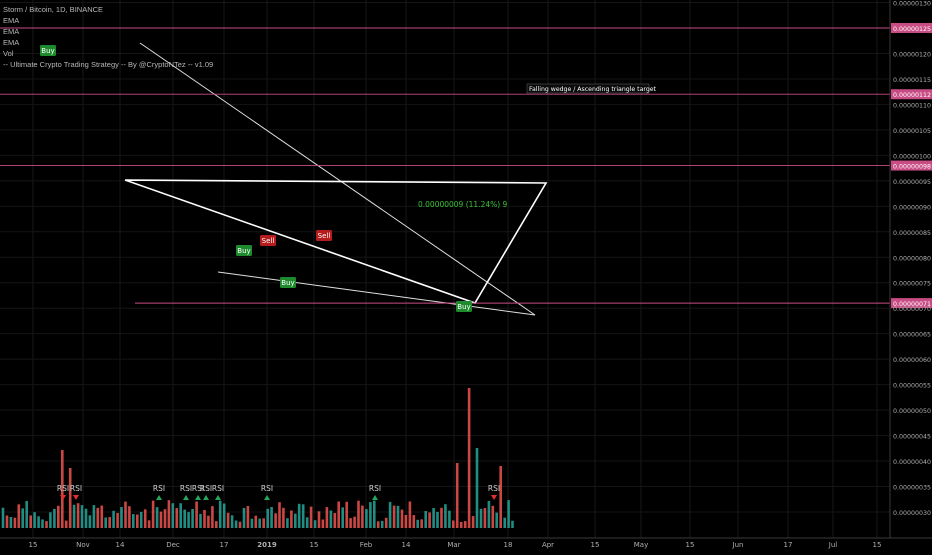 Image resolution: width=932 pixels, height=555 pixels. What do you see at coordinates (366, 545) in the screenshot?
I see `time-axis-tick: Feb` at bounding box center [366, 545].